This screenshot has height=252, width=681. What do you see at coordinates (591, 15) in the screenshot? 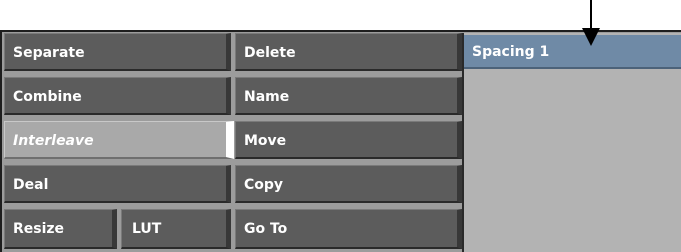
I see `callout-arrow-line` at bounding box center [591, 15].